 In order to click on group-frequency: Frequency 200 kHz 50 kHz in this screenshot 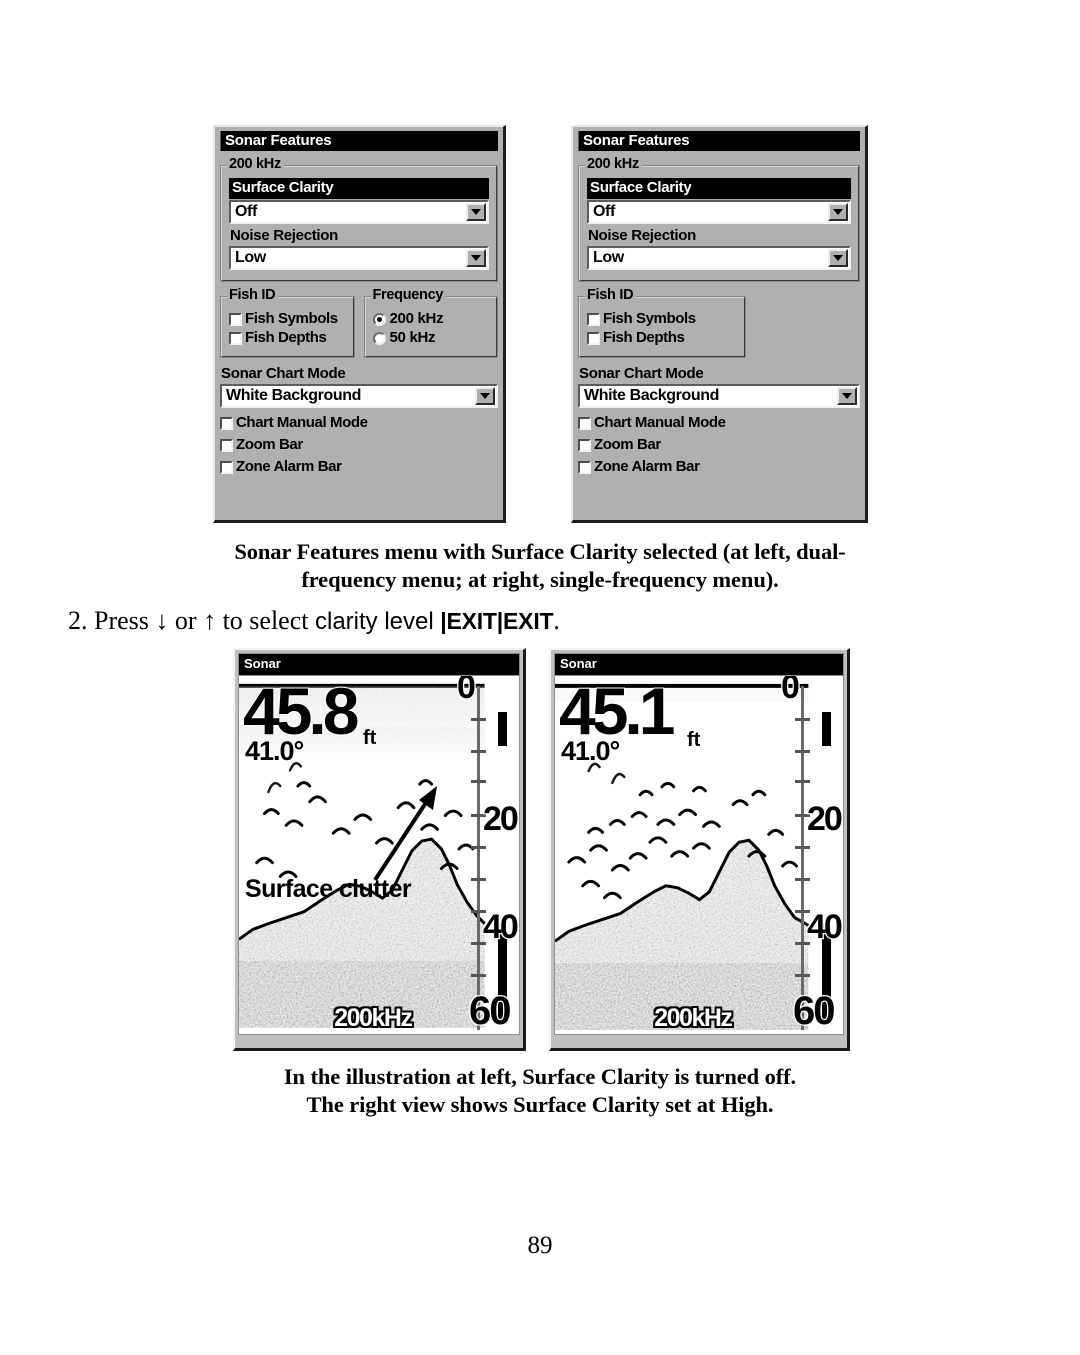, I will do `click(430, 323)`.